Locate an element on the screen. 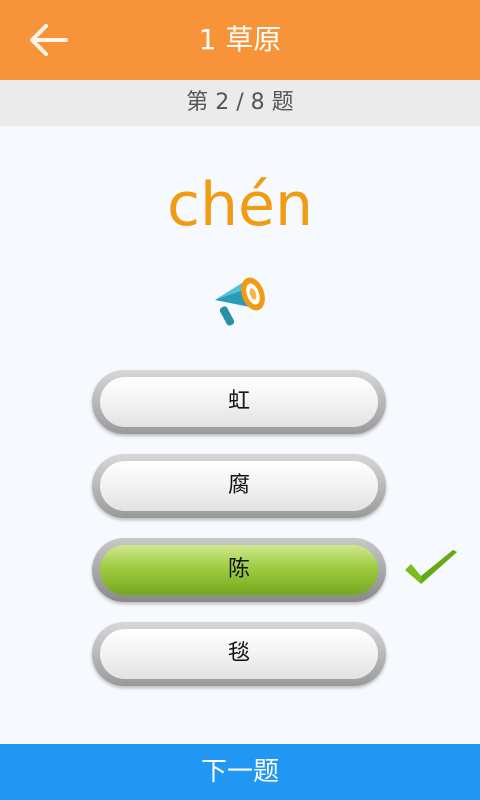 This screenshot has height=800, width=480. checkmark-icon is located at coordinates (431, 567).